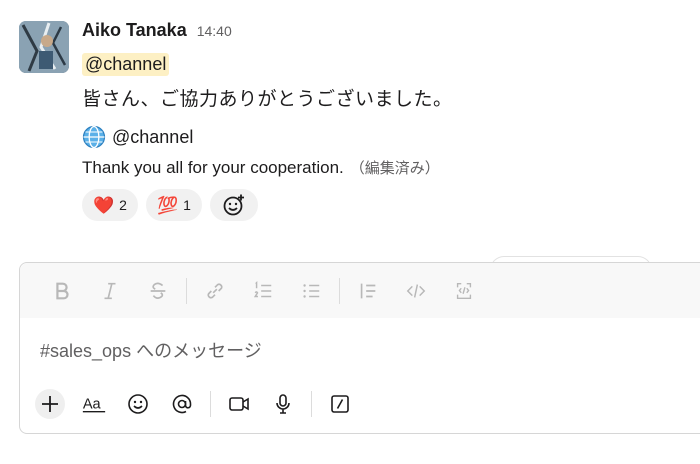  I want to click on link-button, so click(215, 291).